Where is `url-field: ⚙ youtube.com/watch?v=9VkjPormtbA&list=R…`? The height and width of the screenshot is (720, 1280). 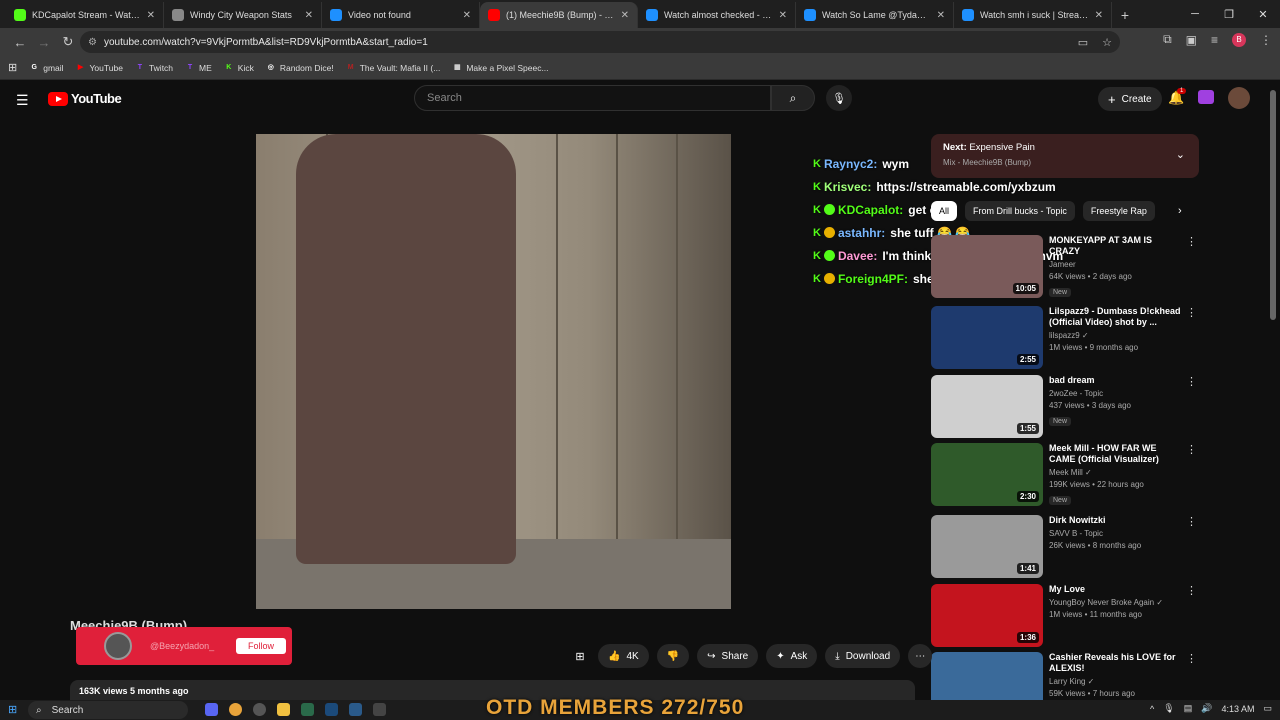
url-field: ⚙ youtube.com/watch?v=9VkjPormtbA&list=R… is located at coordinates (600, 42).